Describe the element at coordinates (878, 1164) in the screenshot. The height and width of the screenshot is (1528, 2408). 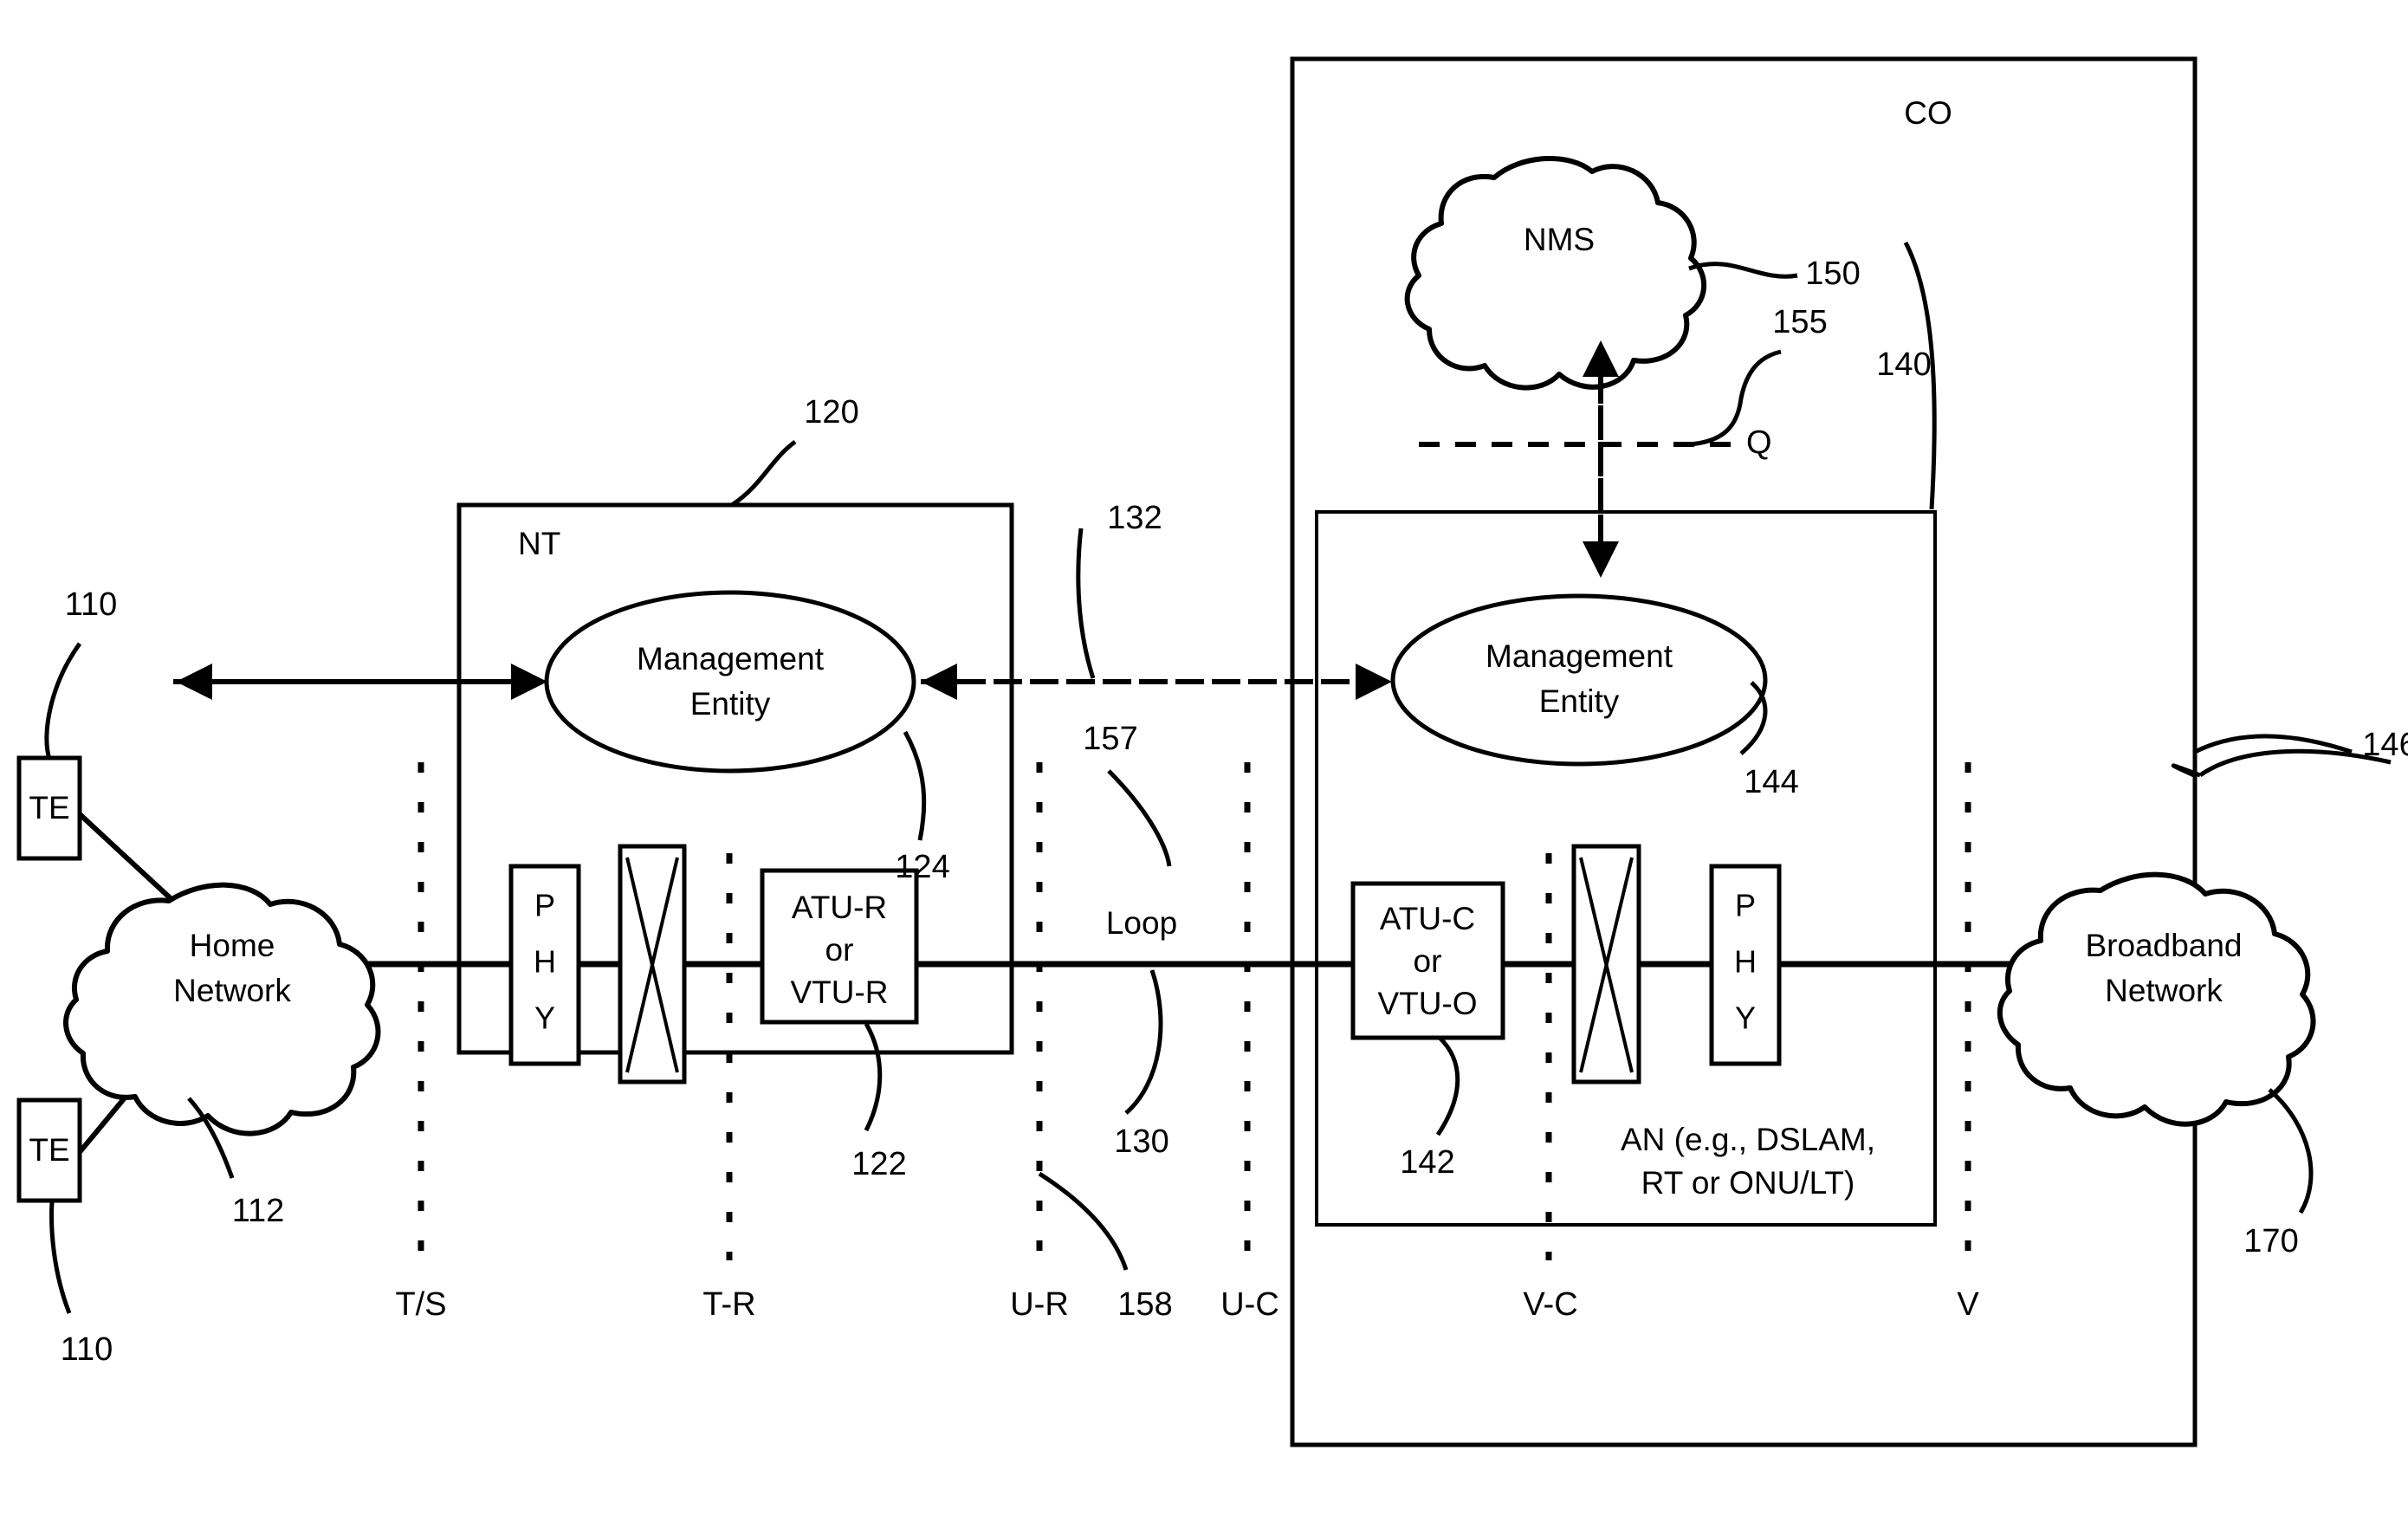
I see `ref-122: 122` at that location.